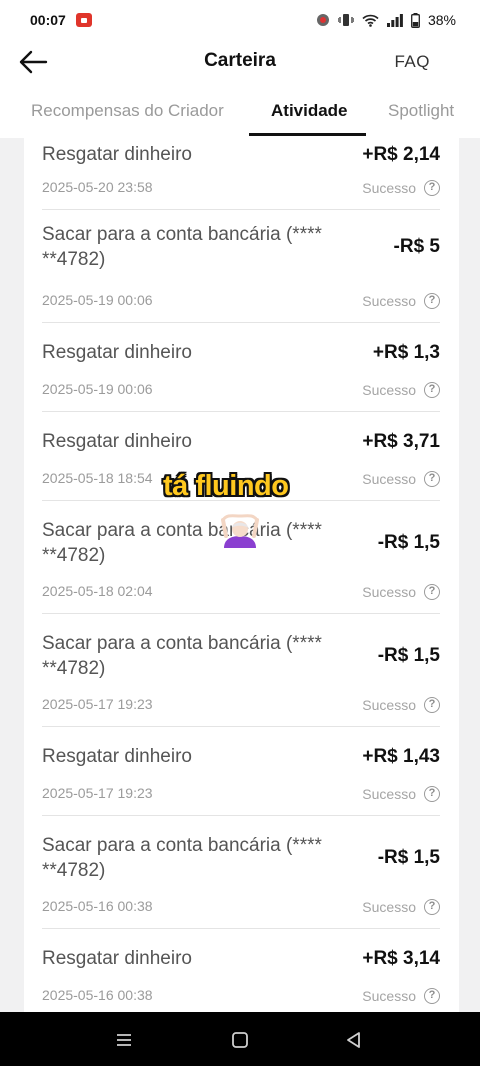 The width and height of the screenshot is (480, 1066). I want to click on status-bar: 00:07 38%, so click(240, 20).